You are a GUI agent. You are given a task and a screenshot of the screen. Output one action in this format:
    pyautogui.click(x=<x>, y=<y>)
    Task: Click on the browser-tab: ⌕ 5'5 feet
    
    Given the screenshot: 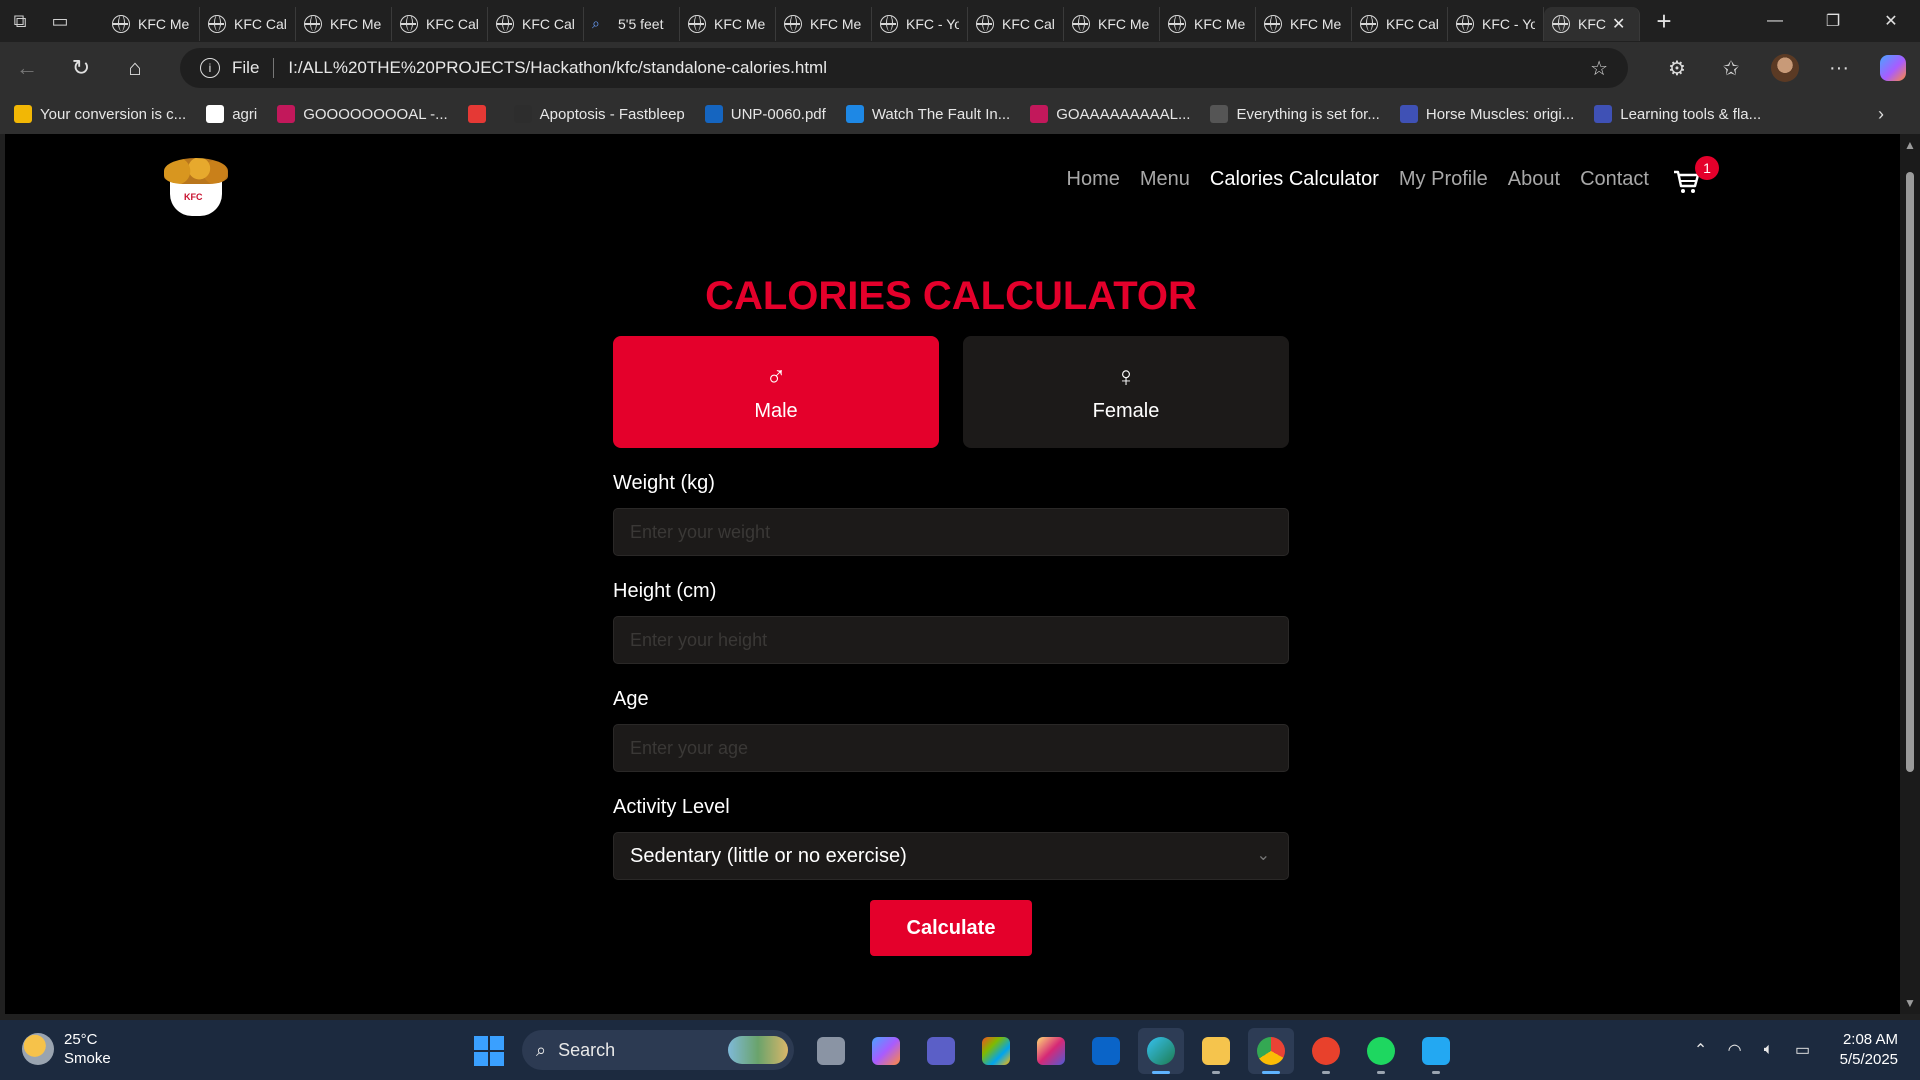 What is the action you would take?
    pyautogui.click(x=632, y=24)
    